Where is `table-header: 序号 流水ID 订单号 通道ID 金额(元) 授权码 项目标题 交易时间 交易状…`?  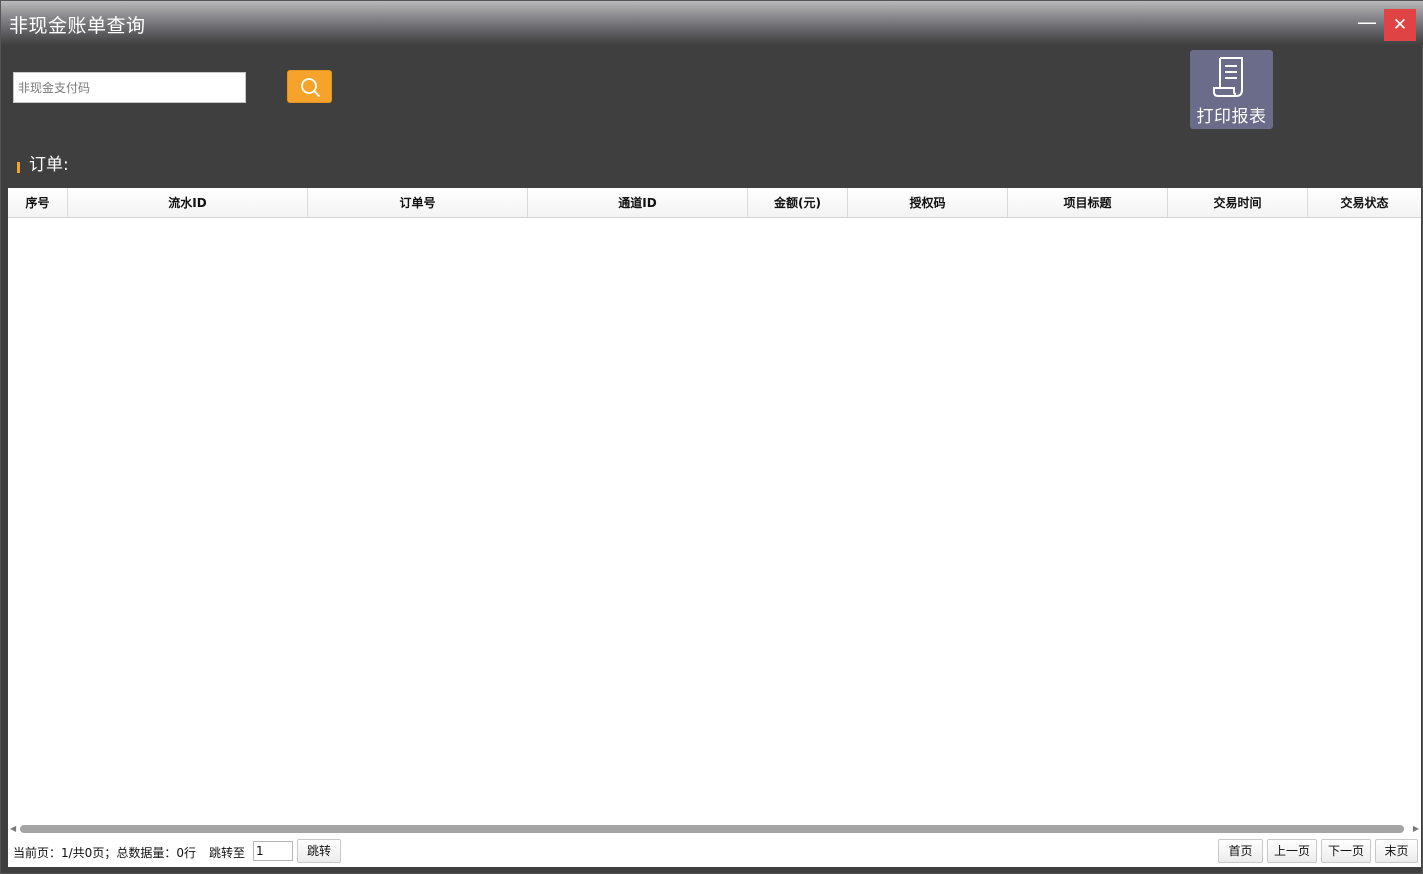
table-header: 序号 流水ID 订单号 通道ID 金额(元) 授权码 项目标题 交易时间 交易状… is located at coordinates (714, 203).